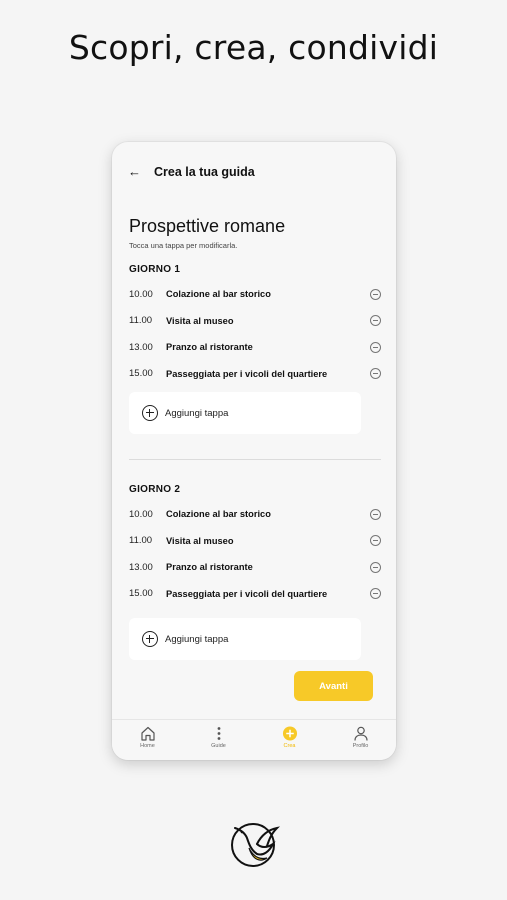 The width and height of the screenshot is (507, 900). What do you see at coordinates (245, 413) in the screenshot?
I see `add-stop-button-day-1: Aggiungi tappa` at bounding box center [245, 413].